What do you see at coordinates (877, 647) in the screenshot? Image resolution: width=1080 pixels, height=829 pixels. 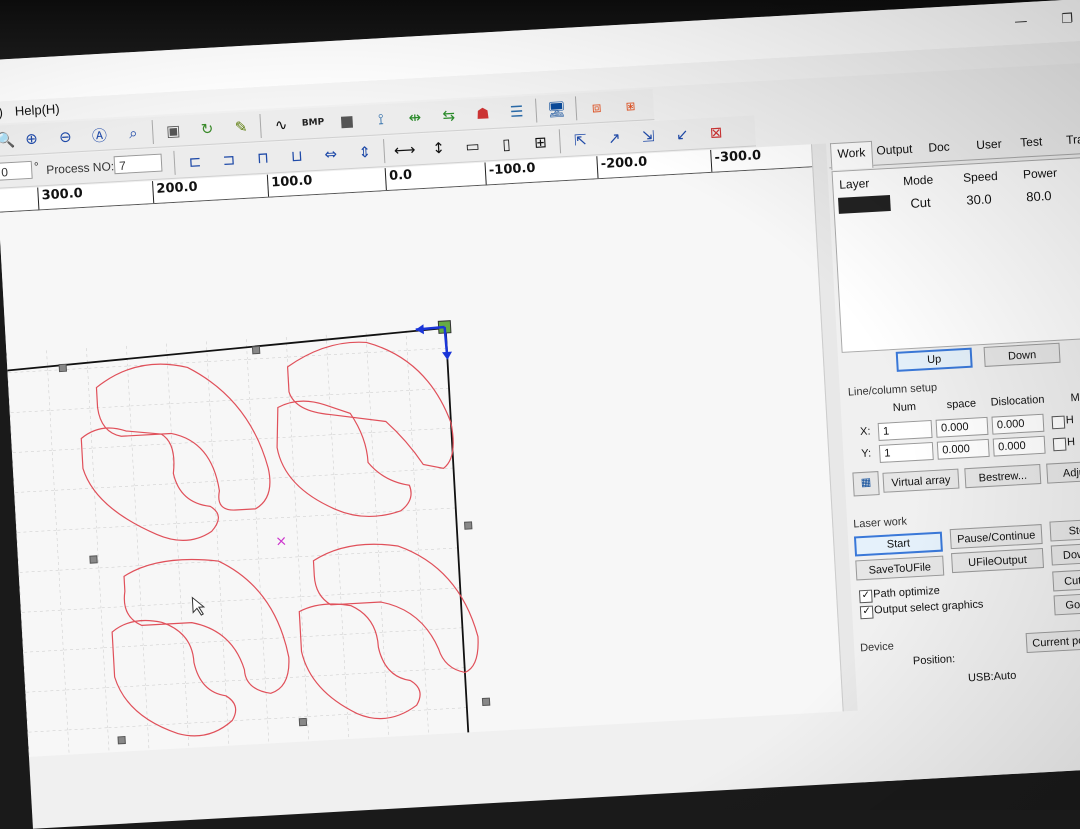 I see `device-title: Device` at bounding box center [877, 647].